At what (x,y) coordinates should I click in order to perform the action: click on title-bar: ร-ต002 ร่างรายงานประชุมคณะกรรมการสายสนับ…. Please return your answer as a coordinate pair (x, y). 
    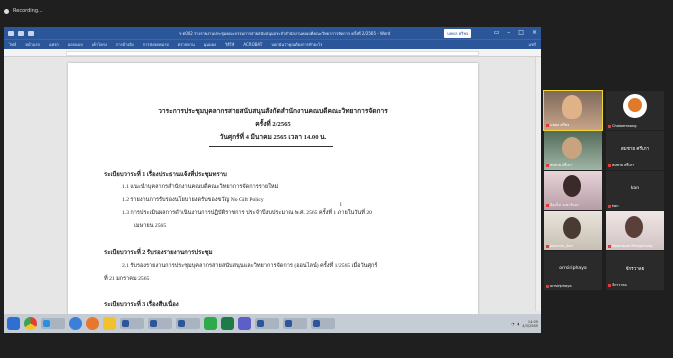
    Looking at the image, I should click on (272, 33).